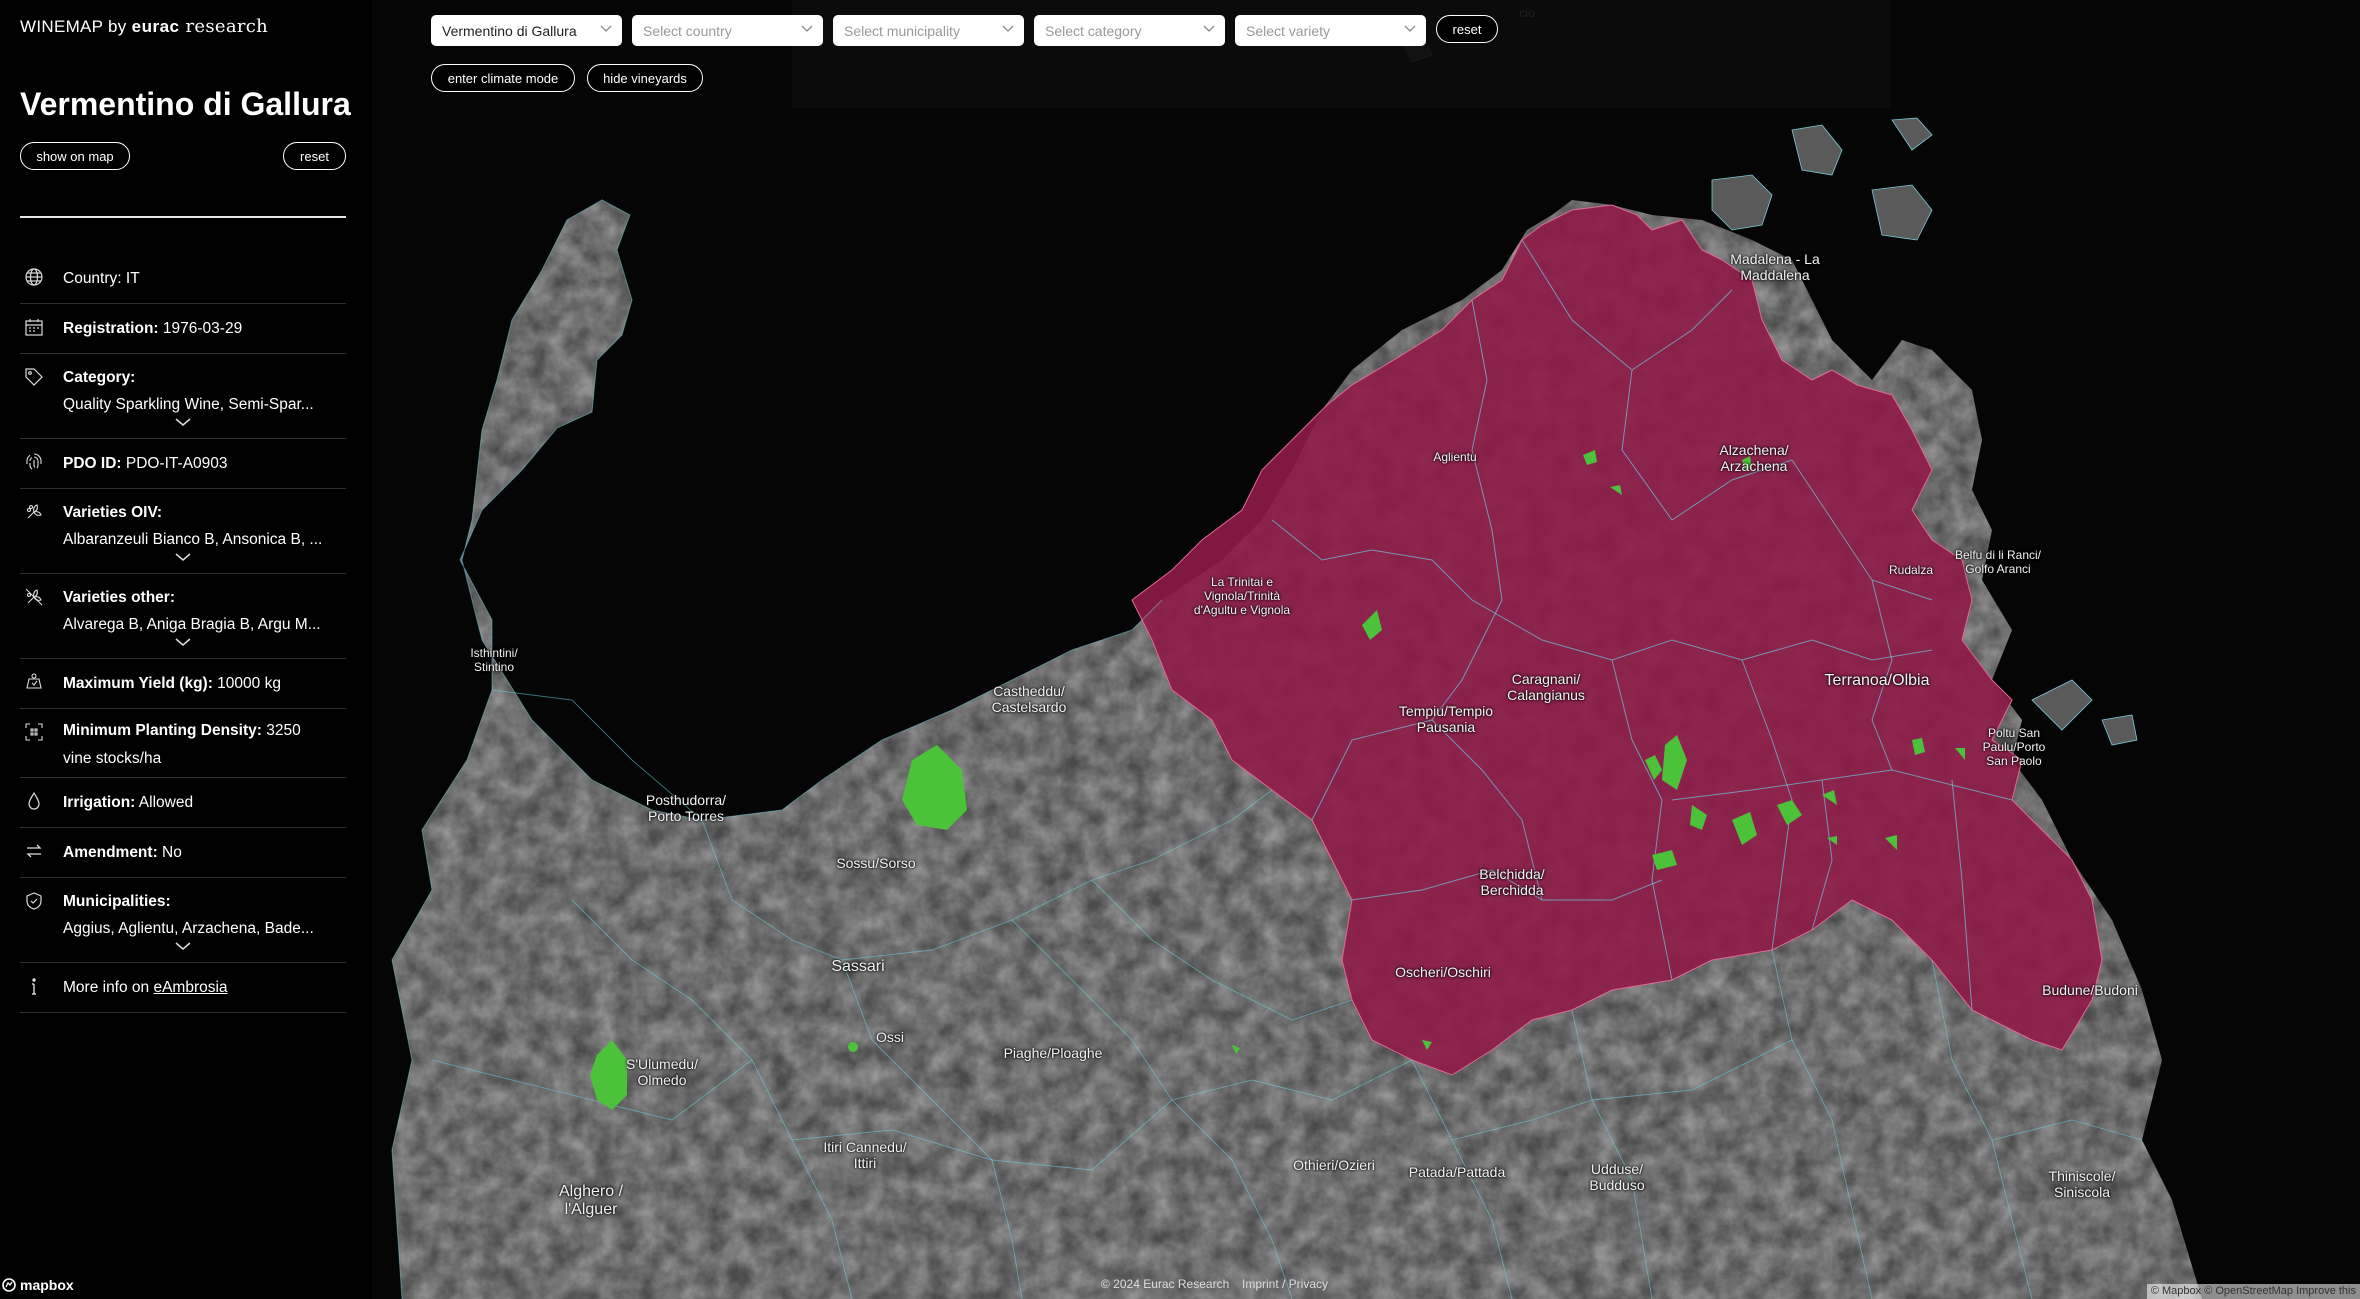 Image resolution: width=2360 pixels, height=1299 pixels. I want to click on info-row-more-info: More info on eAmbrosia, so click(183, 988).